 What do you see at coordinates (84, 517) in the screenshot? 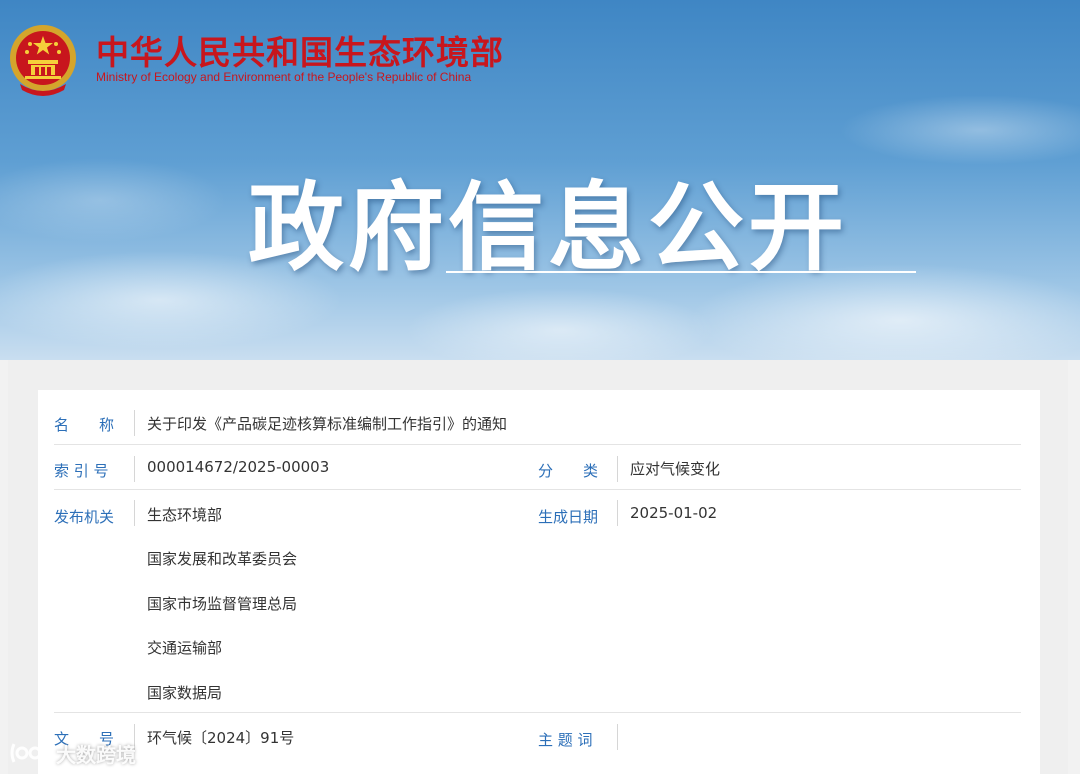
I see `issuer-label: 发布机关` at bounding box center [84, 517].